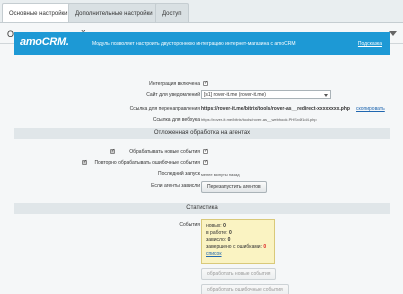  Describe the element at coordinates (84, 162) in the screenshot. I see `retry-errors-info-icon` at that location.